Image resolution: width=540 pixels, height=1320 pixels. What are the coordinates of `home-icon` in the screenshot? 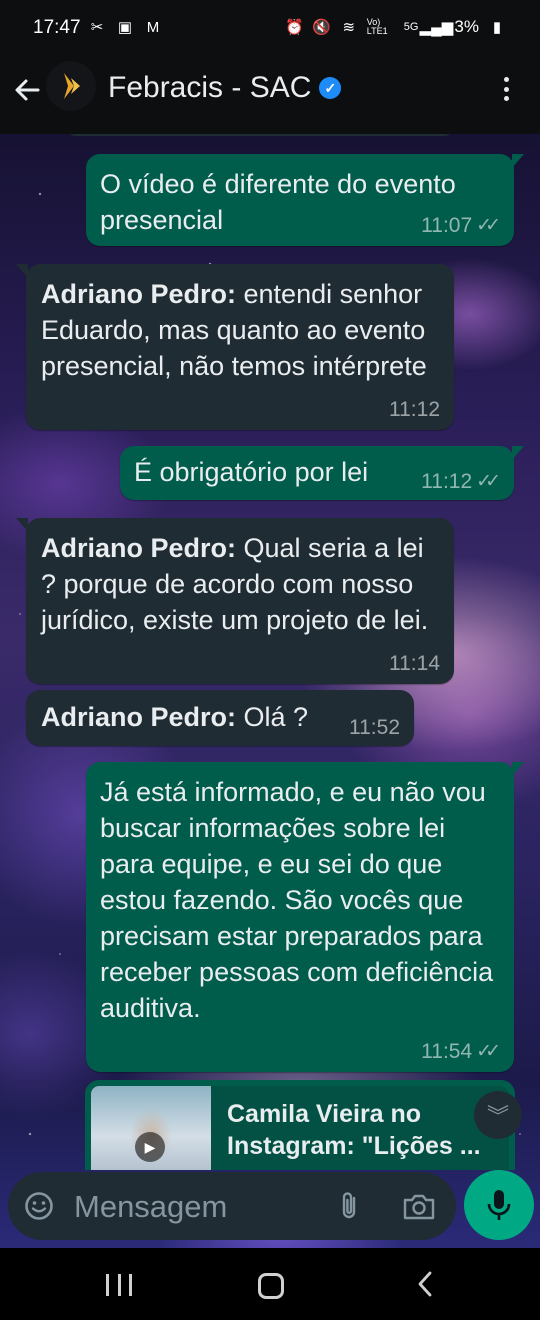 It's located at (271, 1286).